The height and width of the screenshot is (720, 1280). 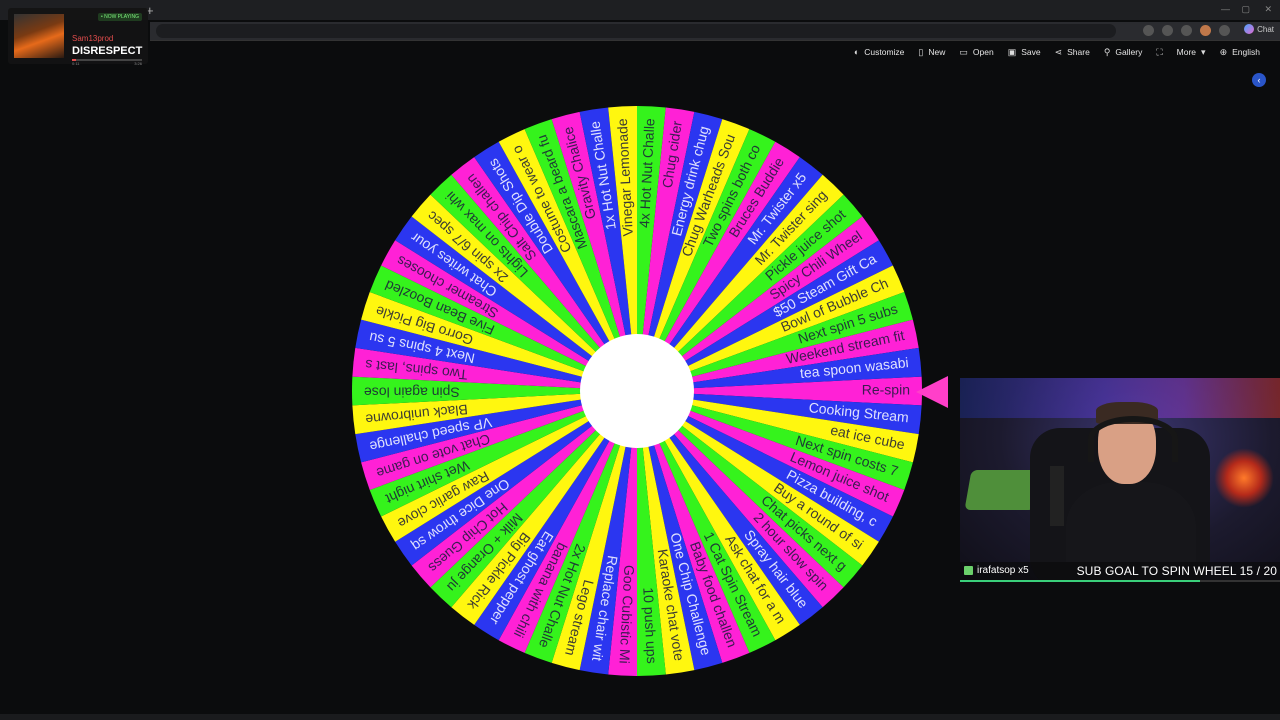 I want to click on globe-icon: ⊕, so click(x=1223, y=51).